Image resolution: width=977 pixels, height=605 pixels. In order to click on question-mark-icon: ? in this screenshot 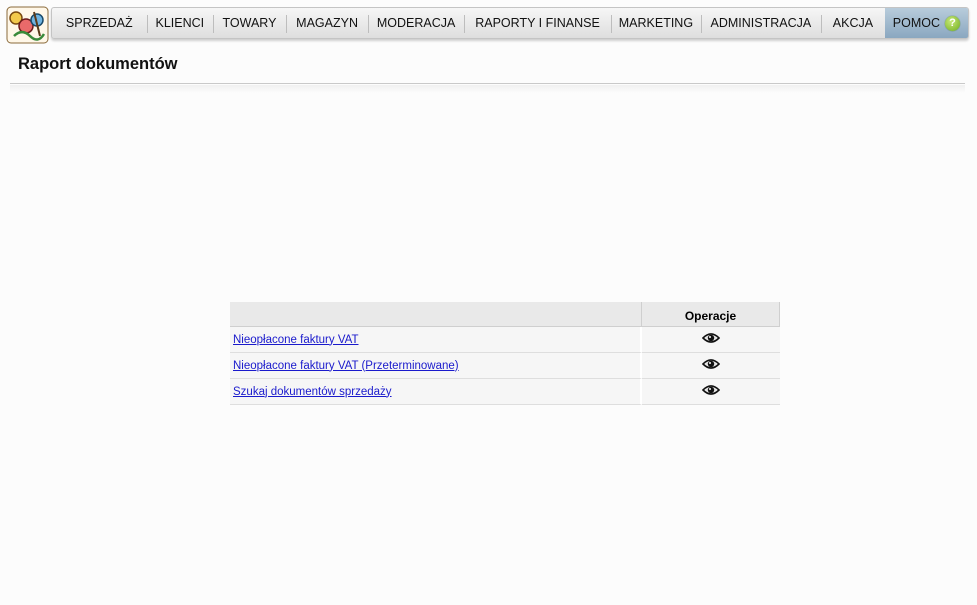, I will do `click(952, 23)`.